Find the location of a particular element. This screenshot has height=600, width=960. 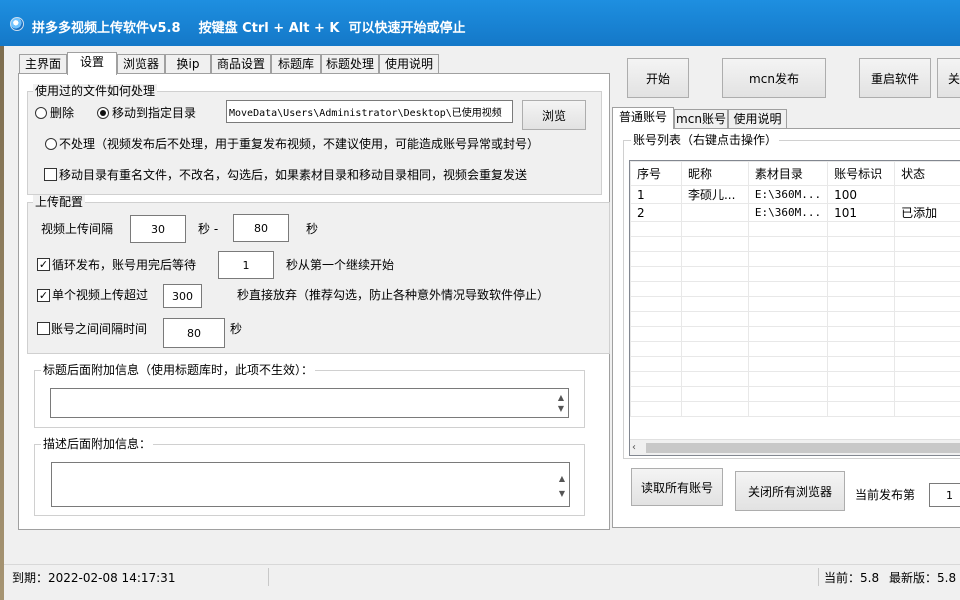

tab-browser: 浏览器 is located at coordinates (141, 64).